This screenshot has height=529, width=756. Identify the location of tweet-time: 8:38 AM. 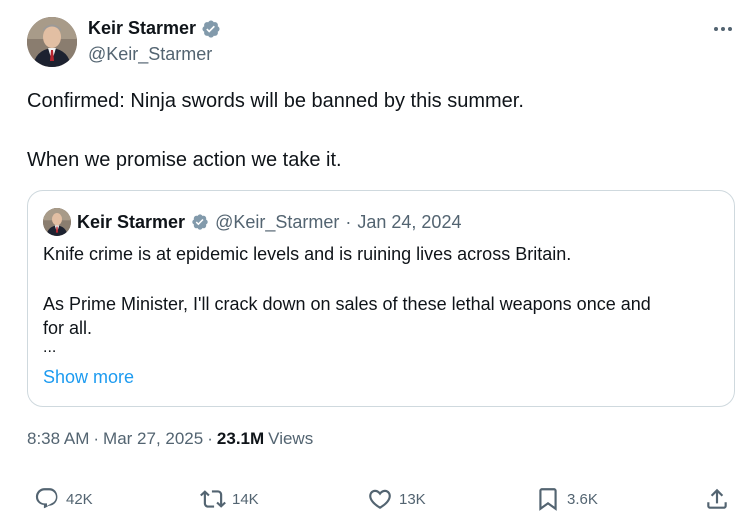
(58, 439).